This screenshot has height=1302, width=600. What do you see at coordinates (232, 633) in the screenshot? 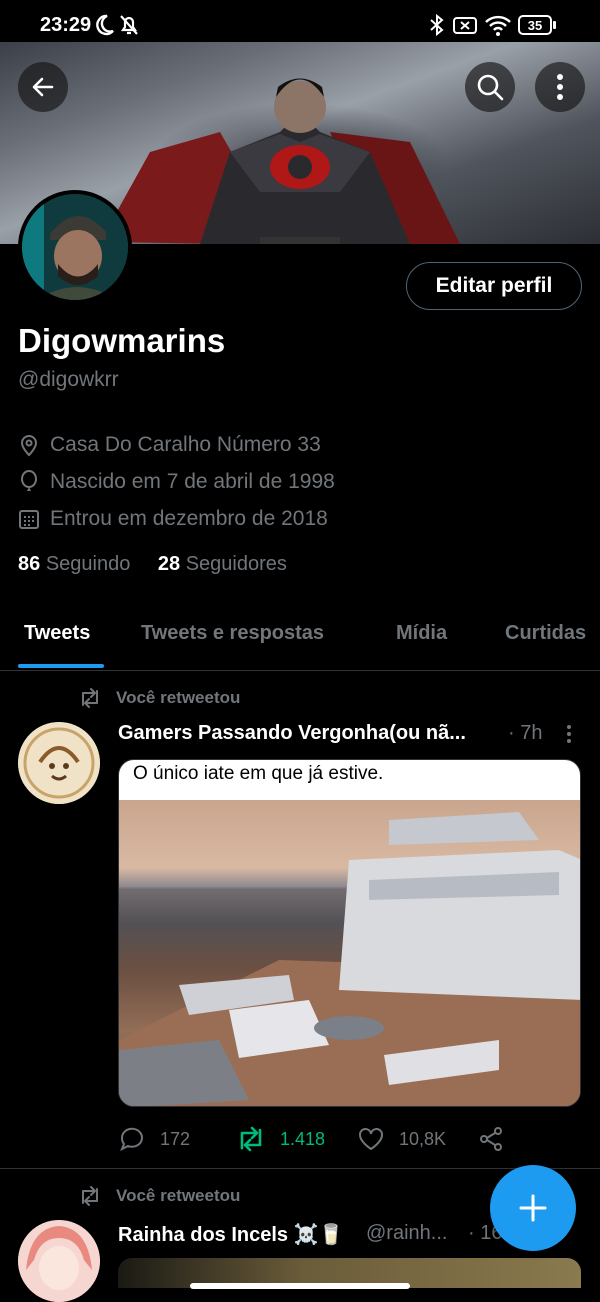
I see `tab-tweets-replies: Tweets e respostas` at bounding box center [232, 633].